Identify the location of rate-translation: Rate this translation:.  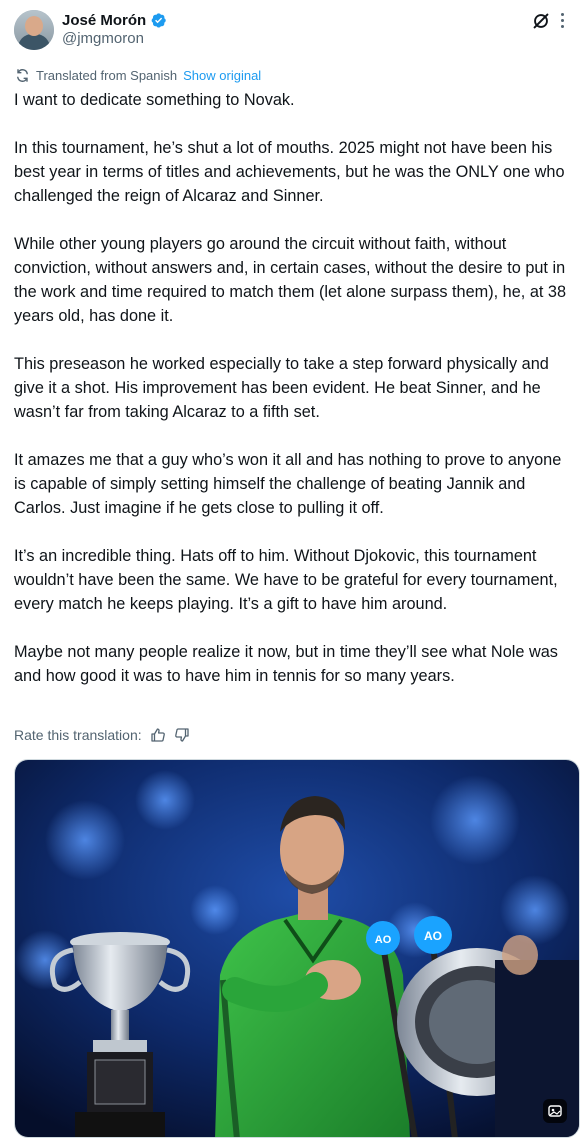
(102, 735).